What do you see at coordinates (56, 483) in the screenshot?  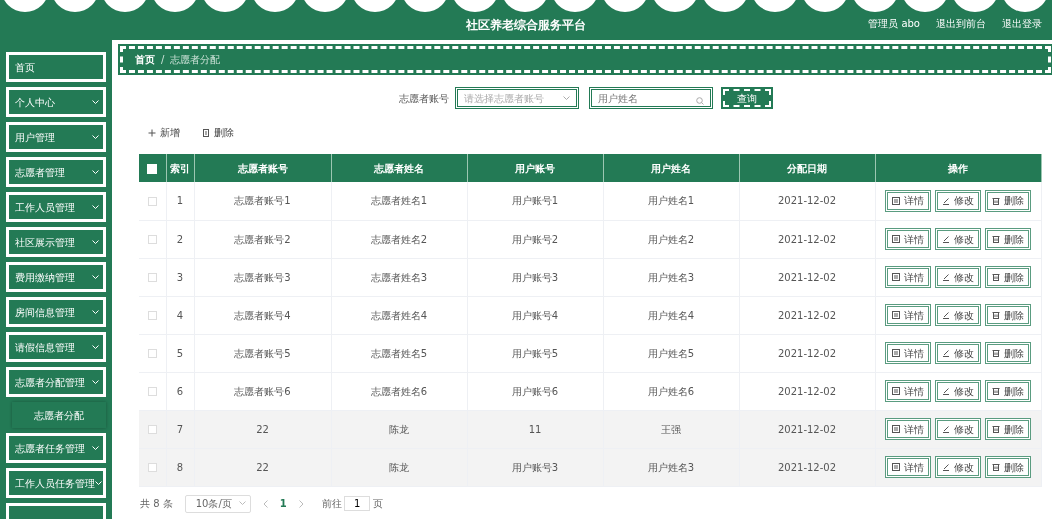 I see `sidebar-item: 工作人员任务管理` at bounding box center [56, 483].